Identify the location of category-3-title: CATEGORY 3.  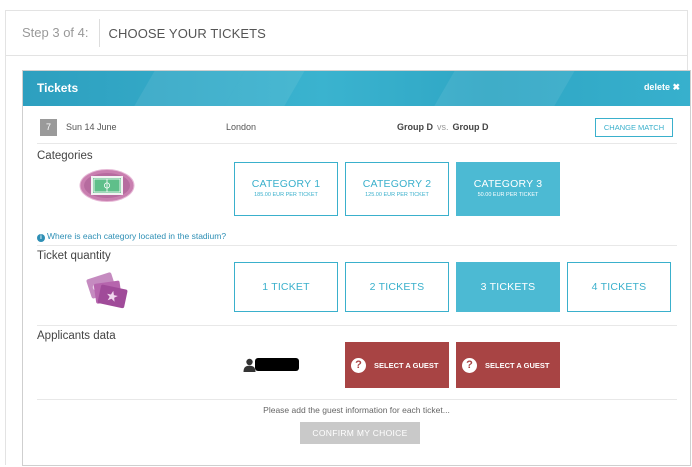
(508, 184).